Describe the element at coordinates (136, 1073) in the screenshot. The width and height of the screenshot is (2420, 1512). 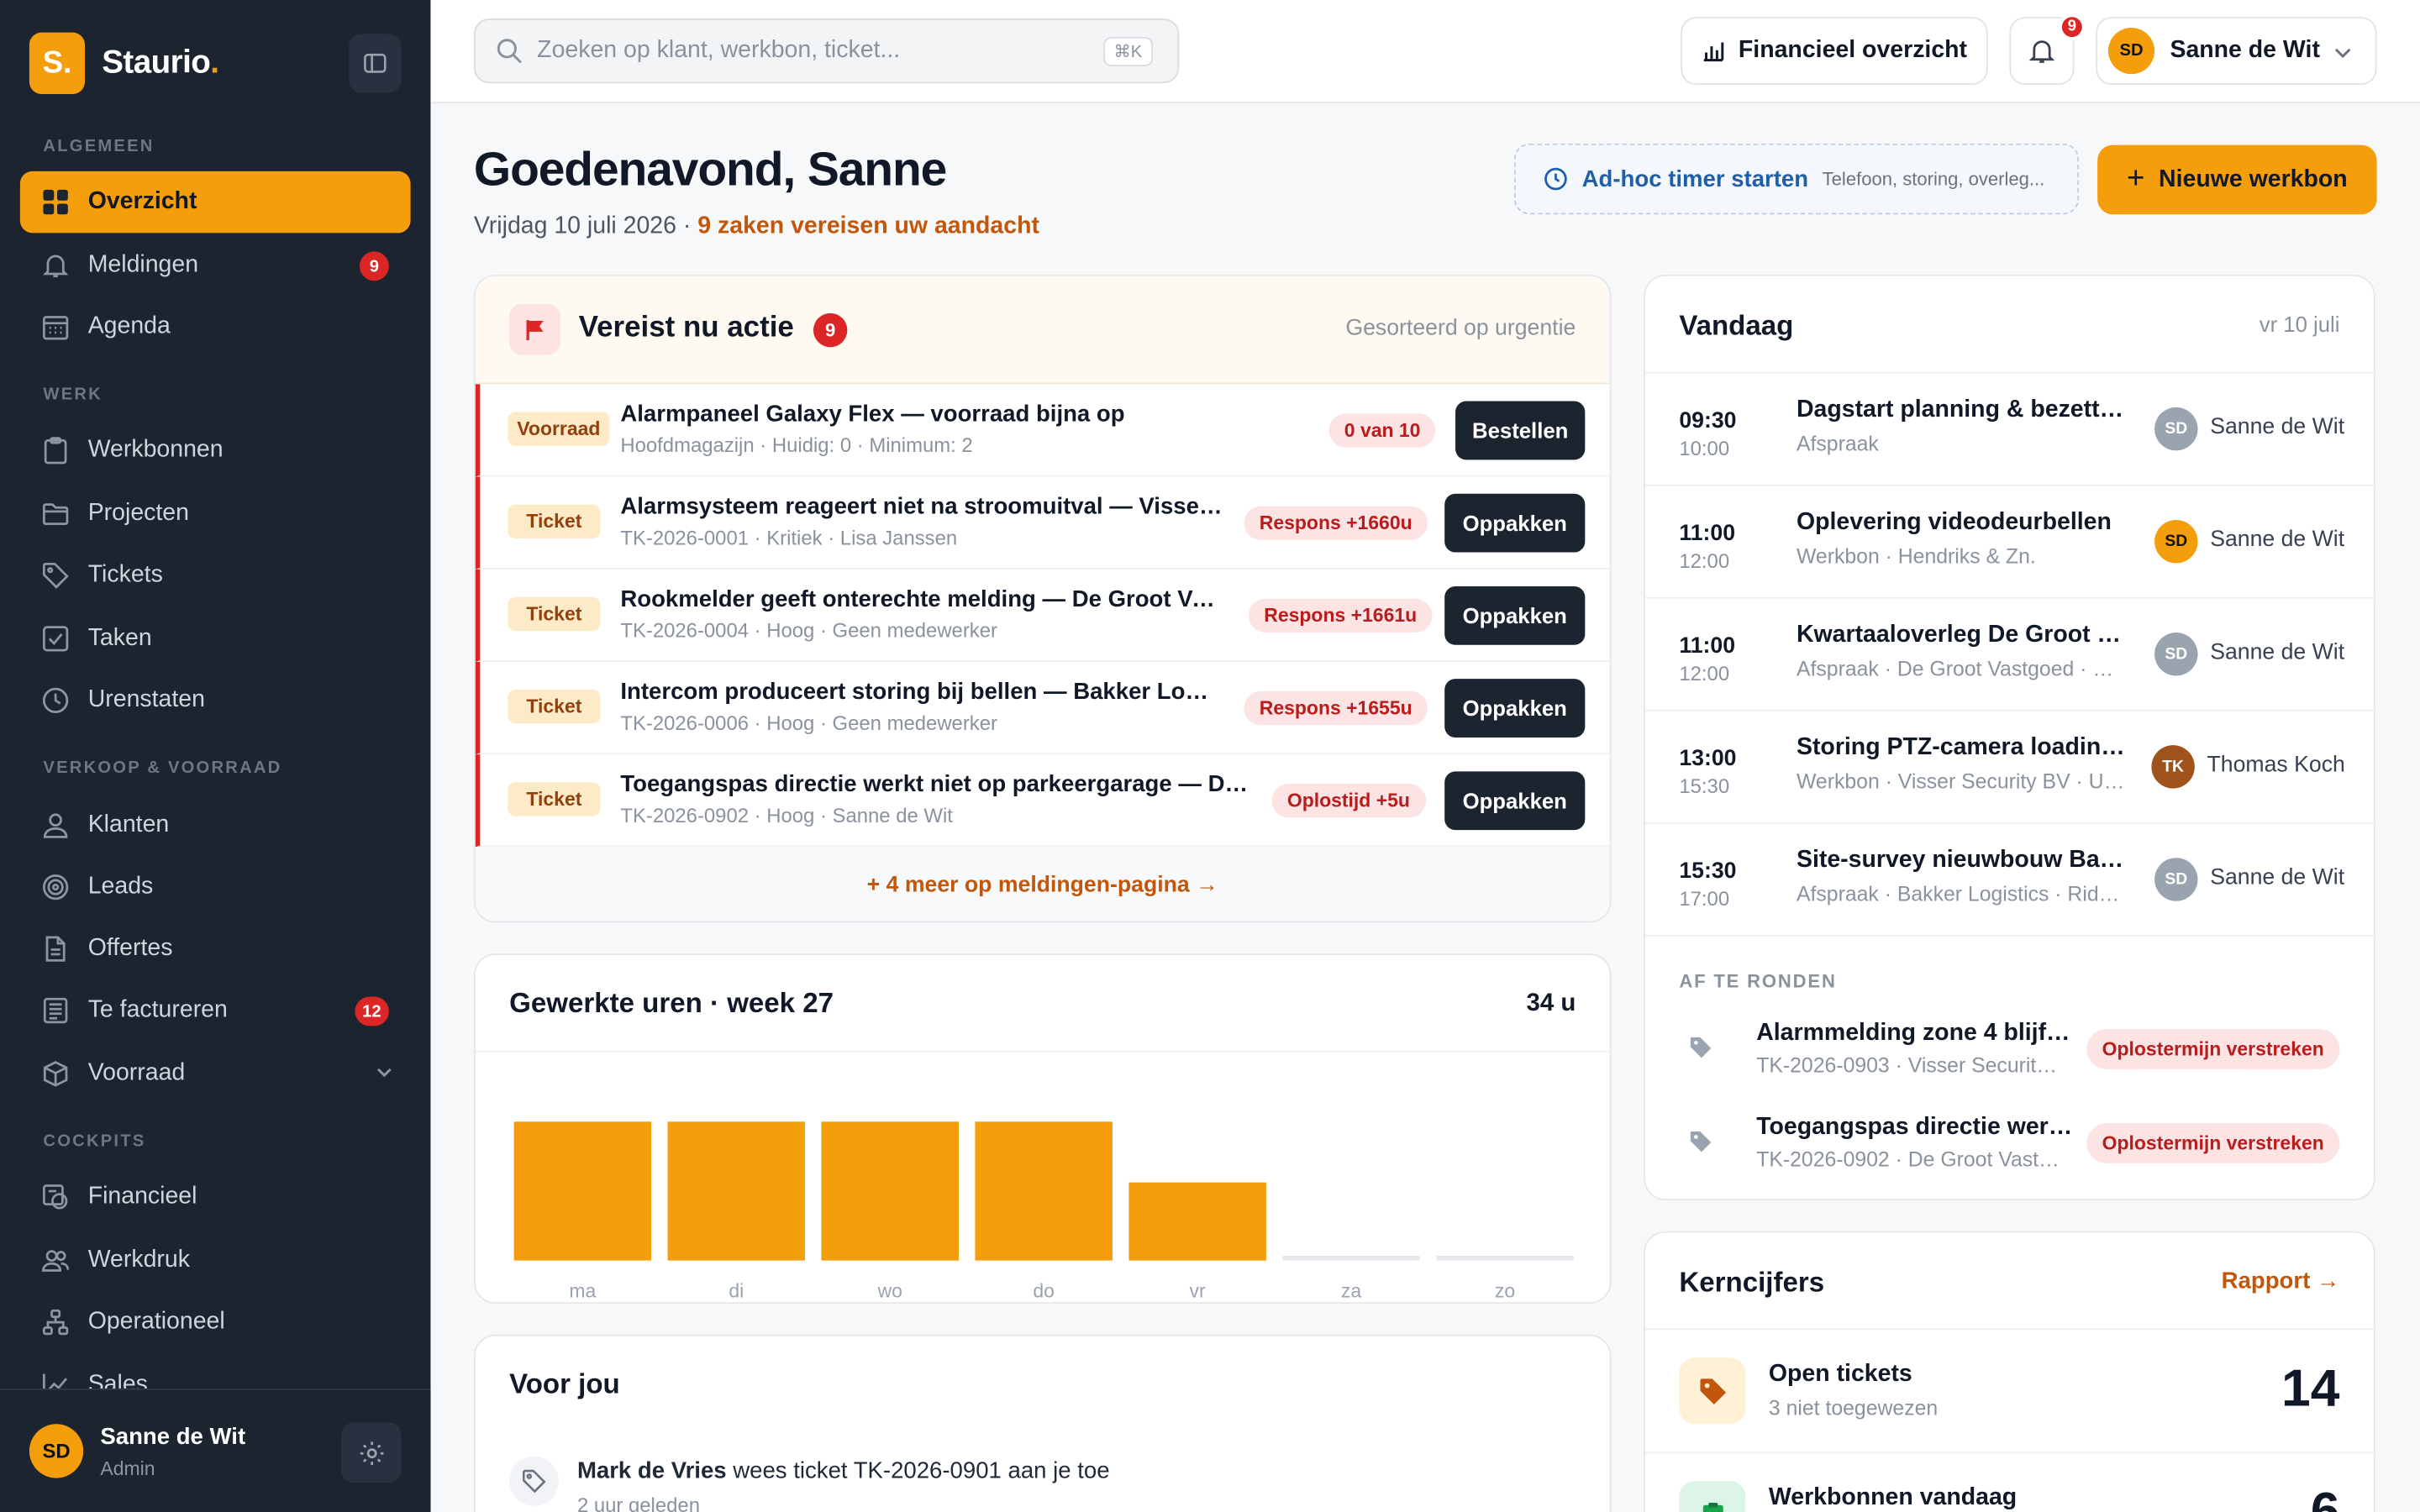
I see `sidebar-item-label: Voorraad` at that location.